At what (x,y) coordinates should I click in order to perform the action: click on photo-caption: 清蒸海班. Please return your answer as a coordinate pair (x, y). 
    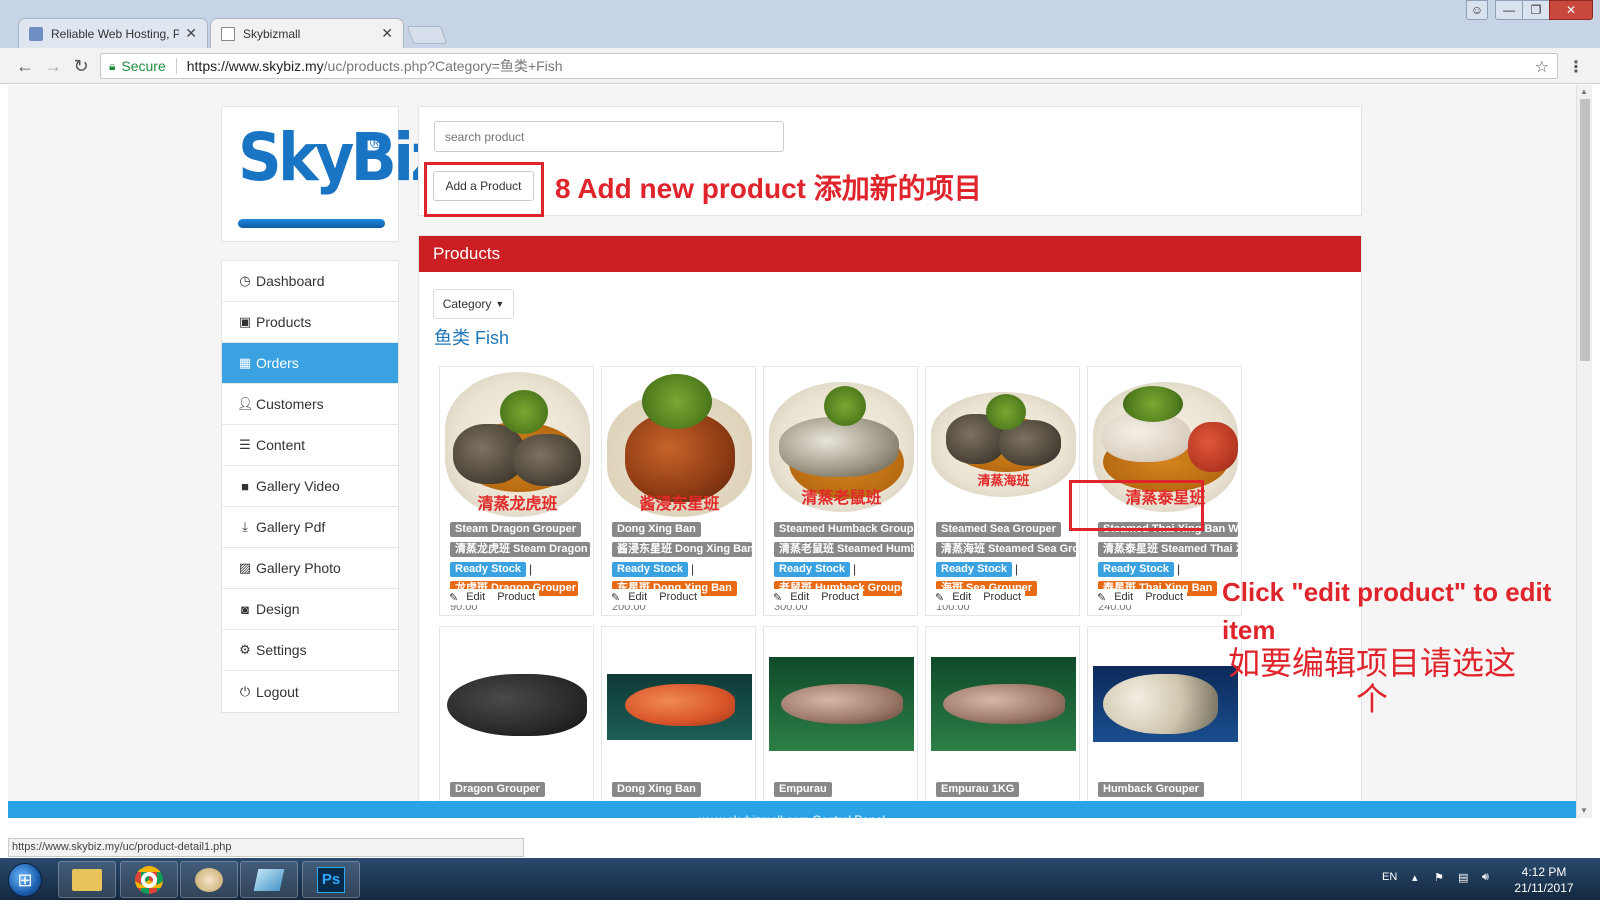
    Looking at the image, I should click on (1003, 480).